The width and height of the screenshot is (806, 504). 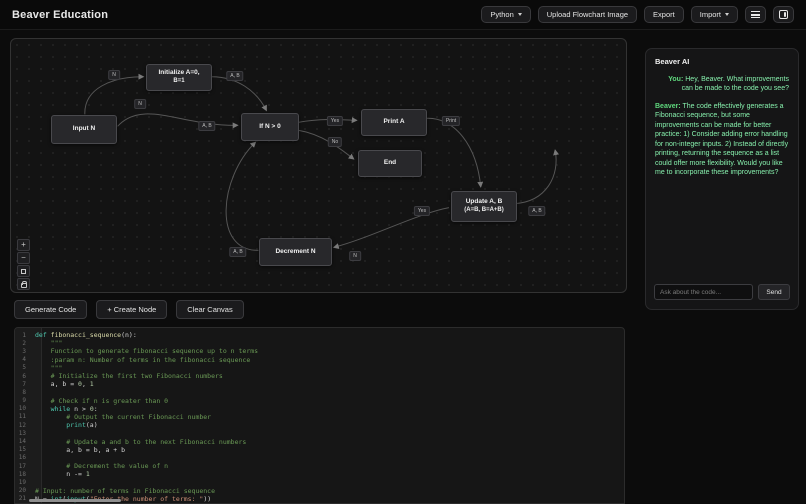 What do you see at coordinates (502, 14) in the screenshot?
I see `language-select-label: Python` at bounding box center [502, 14].